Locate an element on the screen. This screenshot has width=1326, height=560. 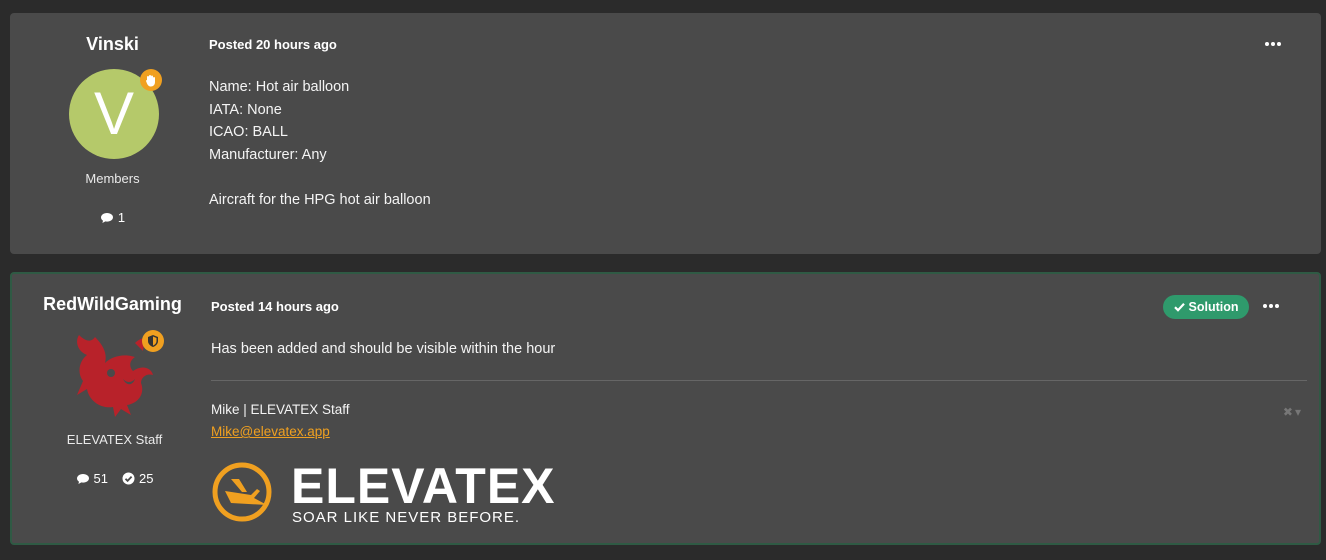
logo-tagline: SOAR LIKE NEVER BEFORE. is located at coordinates (406, 517).